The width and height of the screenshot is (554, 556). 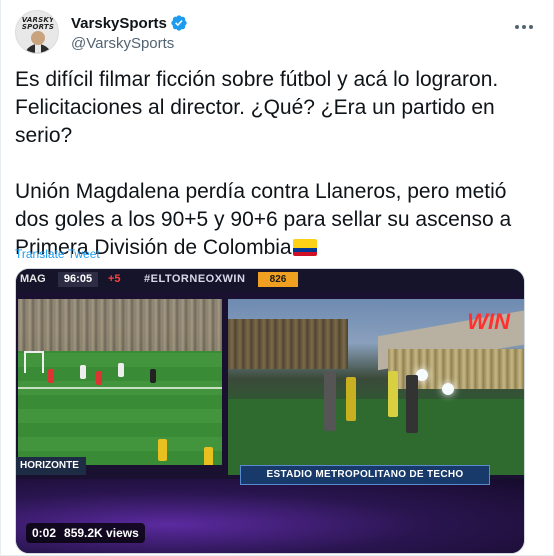 What do you see at coordinates (44, 533) in the screenshot?
I see `video-elapsed-time: 0:02` at bounding box center [44, 533].